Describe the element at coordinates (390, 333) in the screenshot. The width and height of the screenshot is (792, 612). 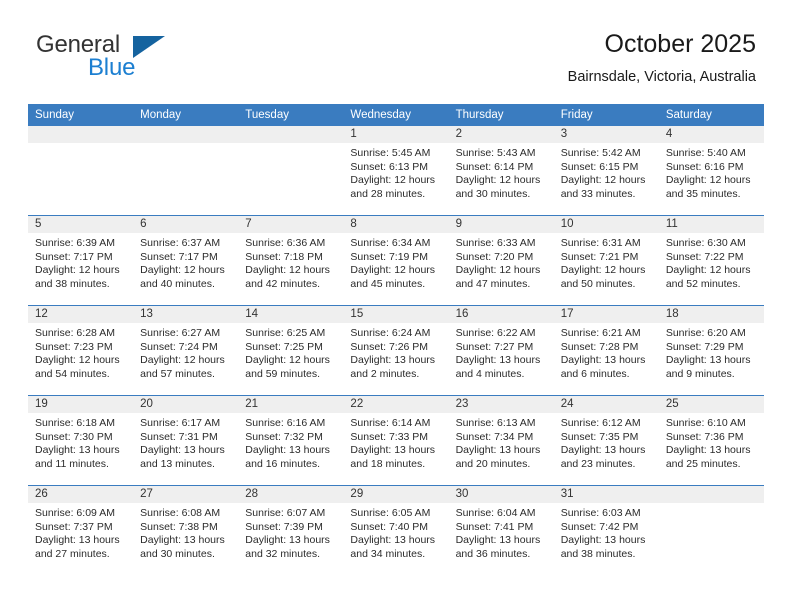
I see `sunrise-text: Sunrise: 6:24 AM` at that location.